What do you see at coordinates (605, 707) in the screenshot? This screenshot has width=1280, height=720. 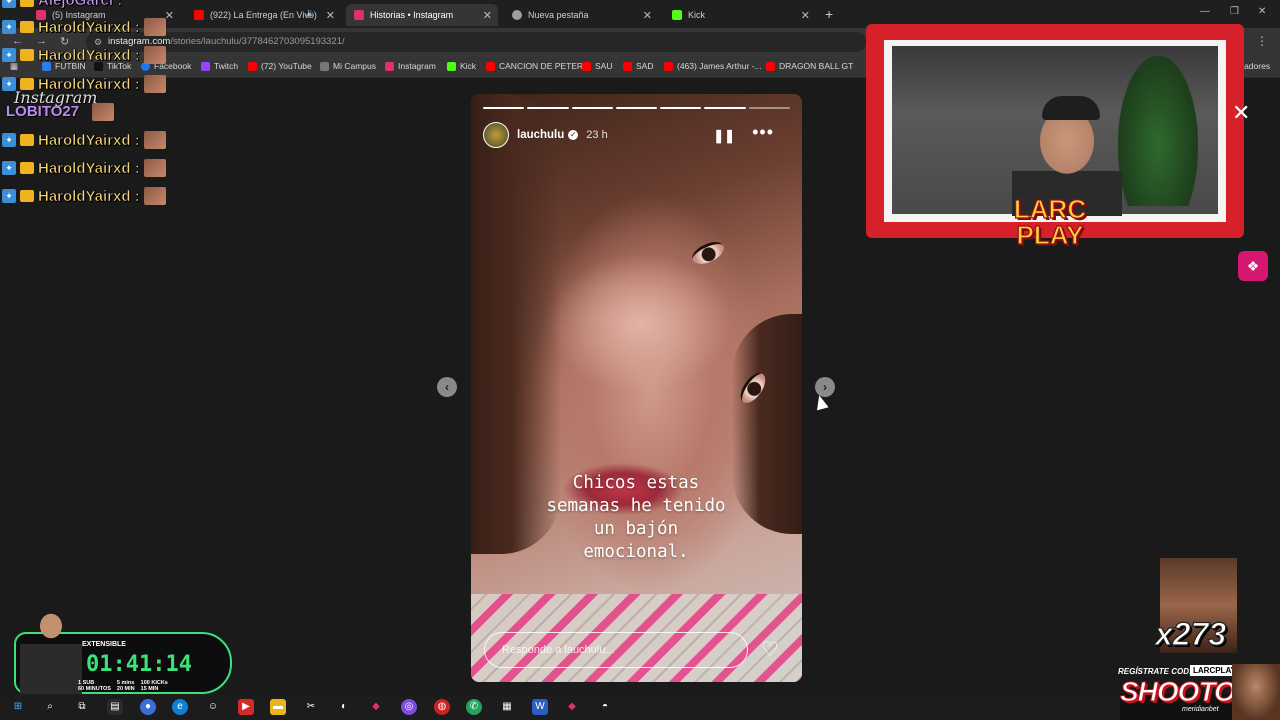 I see `app-icon: ◓` at bounding box center [605, 707].